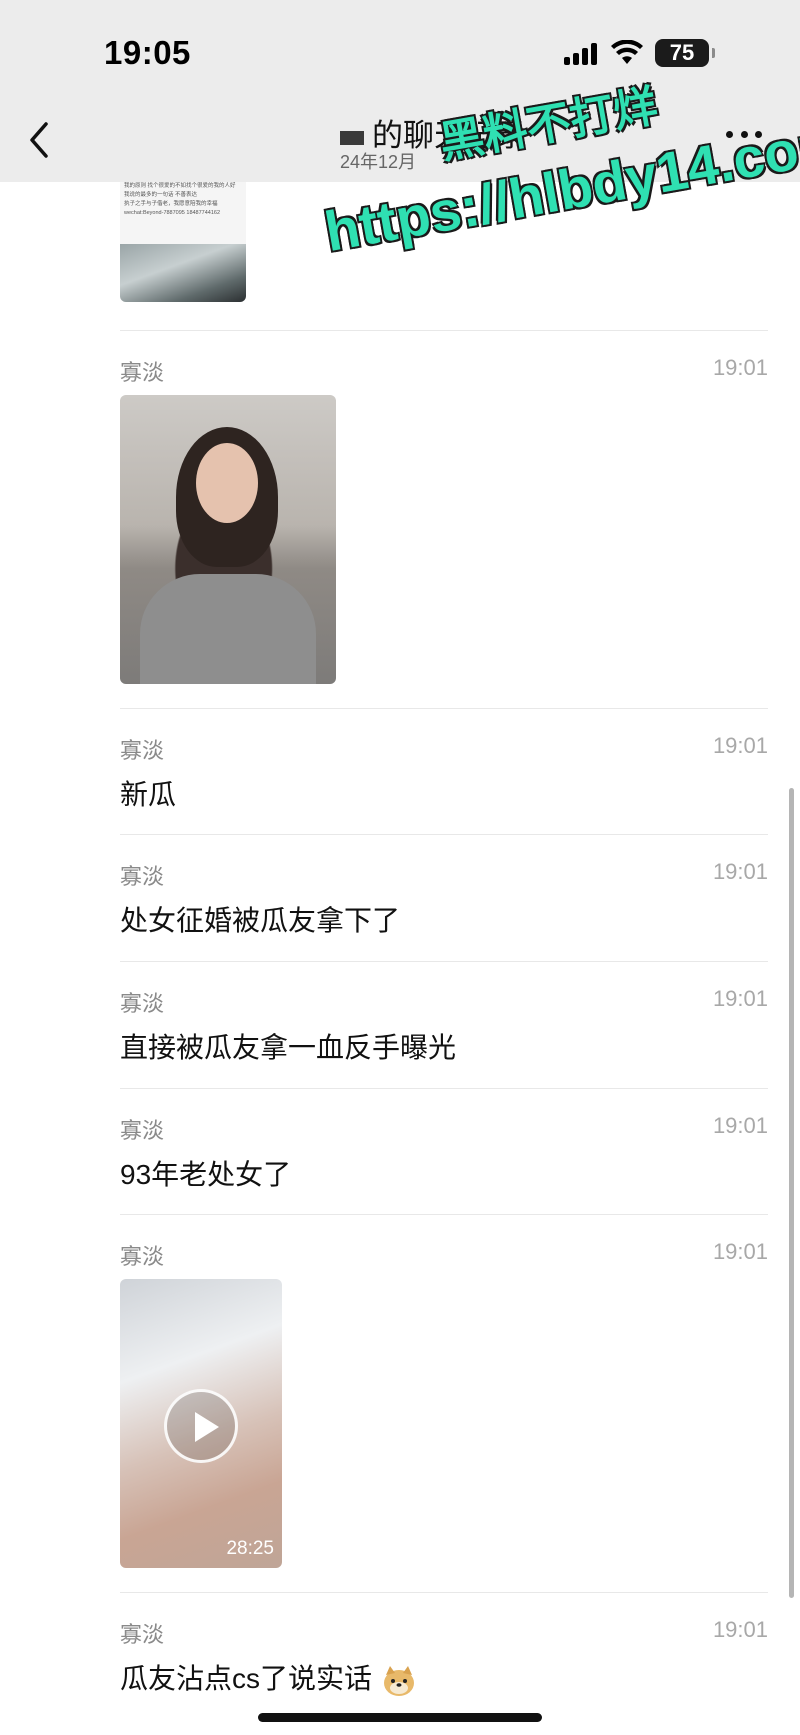 Image resolution: width=800 pixels, height=1735 pixels. Describe the element at coordinates (288, 1047) in the screenshot. I see `message-text: 直接被瓜友拿一血反手曝光` at that location.